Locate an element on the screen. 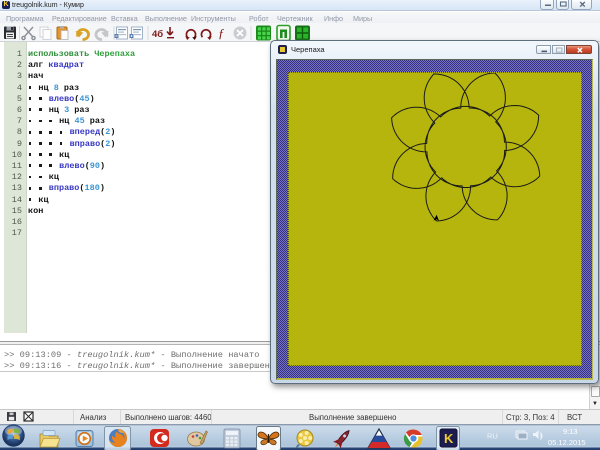 The image size is (600, 450). svg-text: K is located at coordinates (449, 438).